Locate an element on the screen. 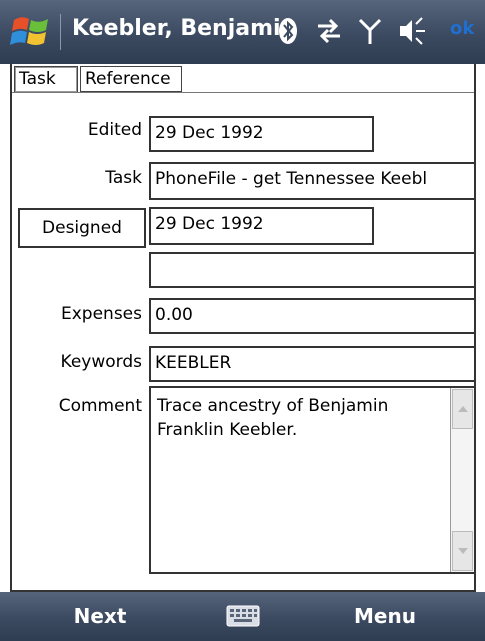 This screenshot has width=485, height=641. tab-task: Task is located at coordinates (46, 79).